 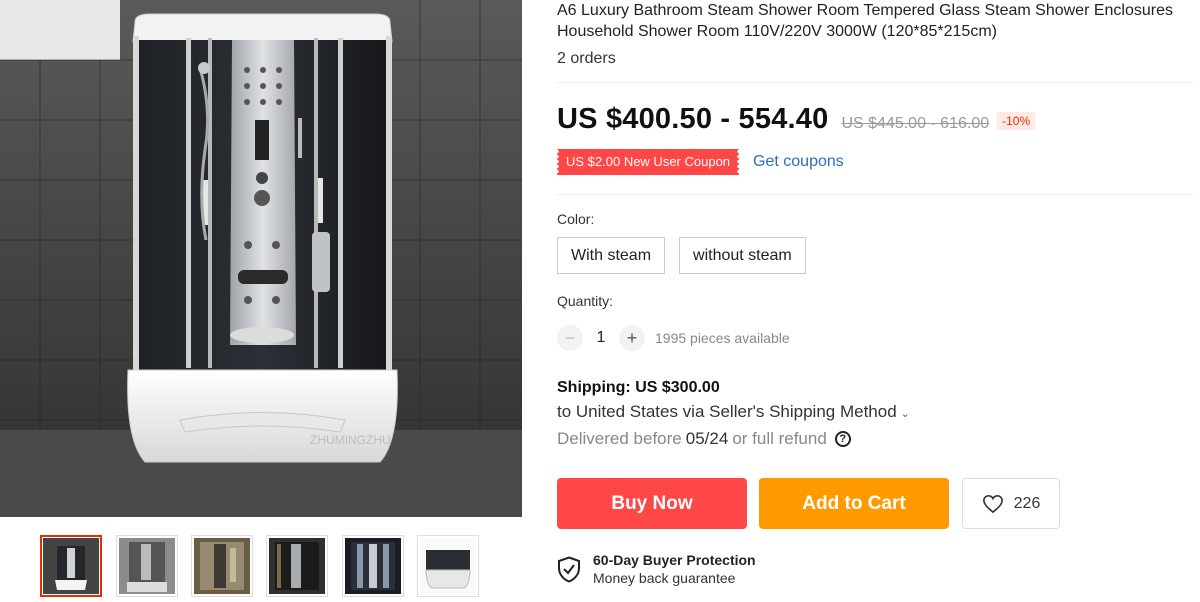 I want to click on order-count: 2 orders, so click(x=586, y=58).